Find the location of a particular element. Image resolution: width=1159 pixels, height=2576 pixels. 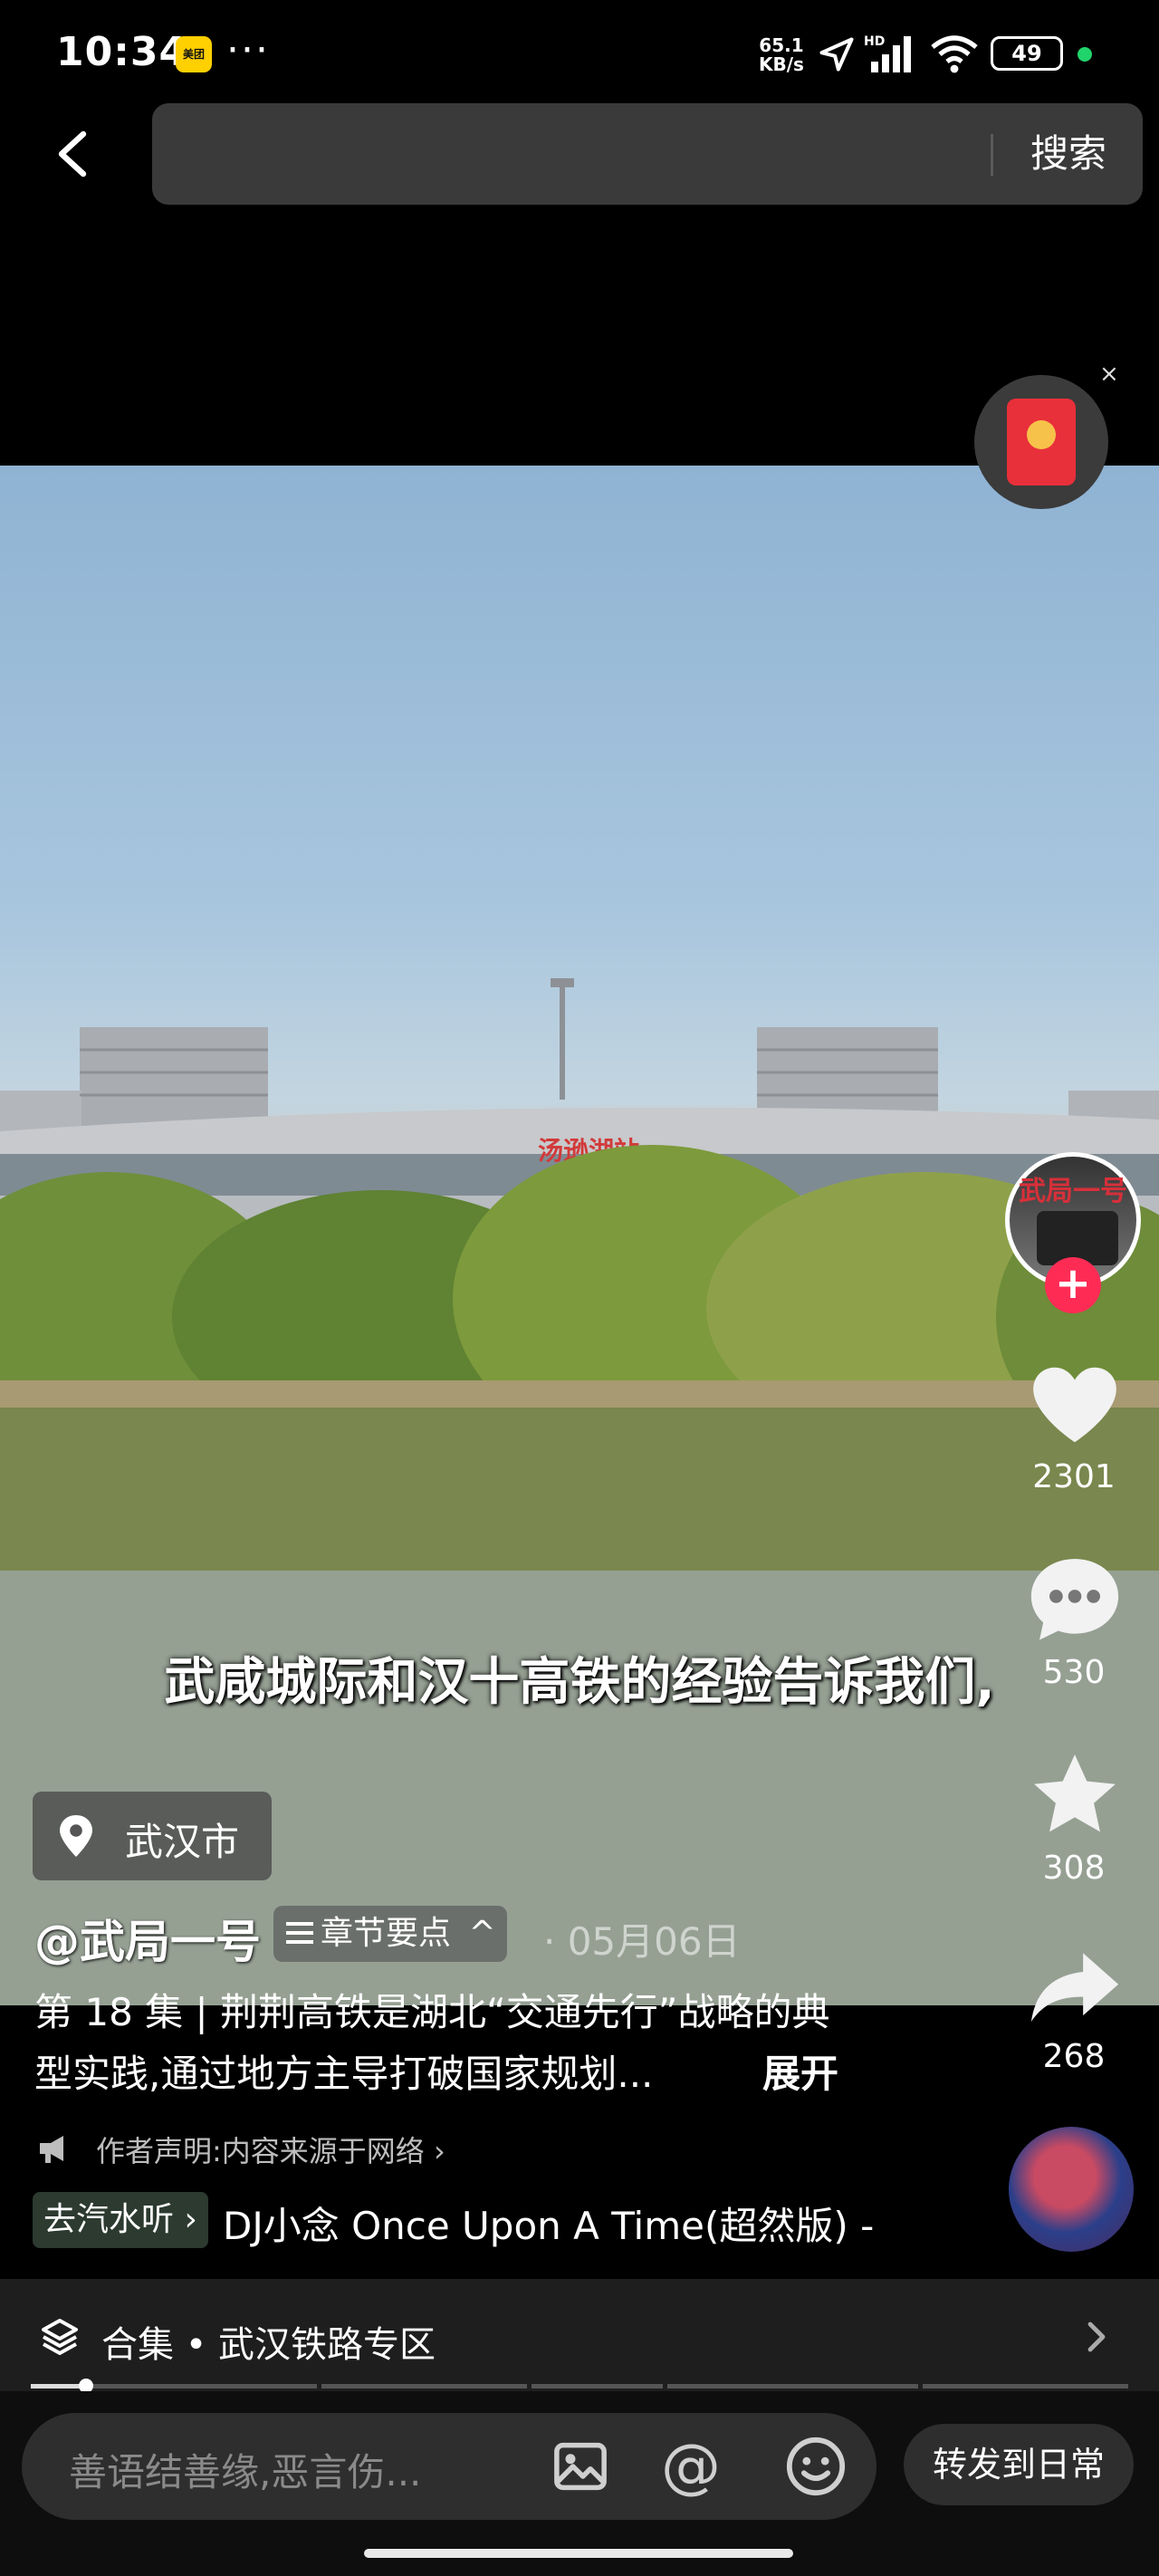

search-divider is located at coordinates (992, 155).